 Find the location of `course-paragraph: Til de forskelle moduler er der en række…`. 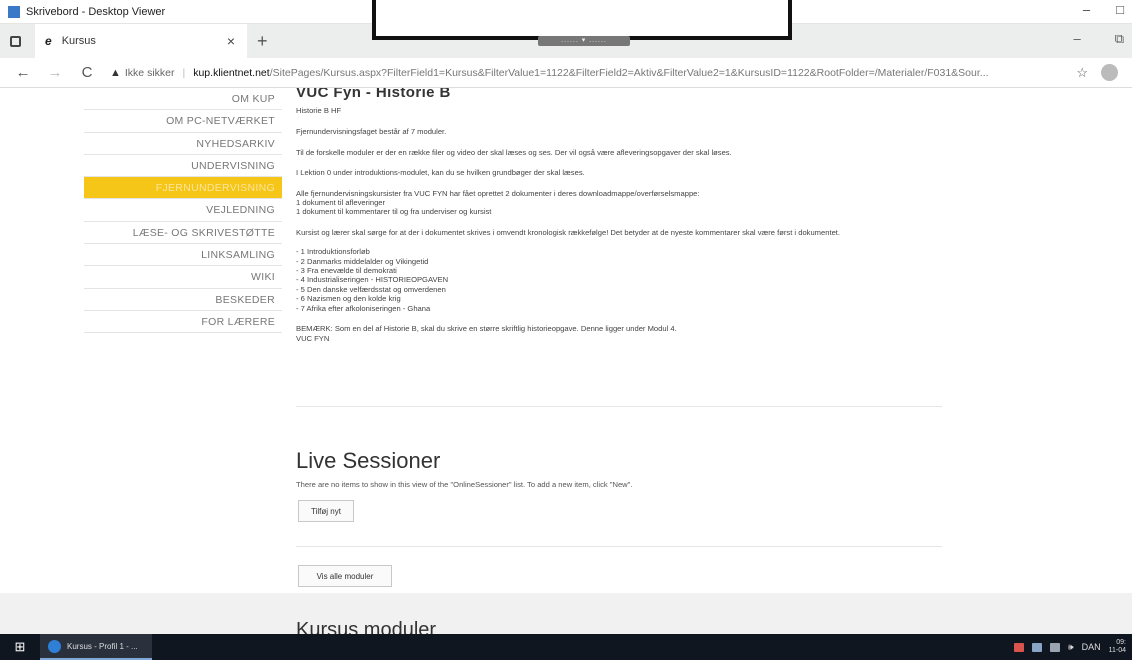

course-paragraph: Til de forskelle moduler er der en række… is located at coordinates (514, 152).